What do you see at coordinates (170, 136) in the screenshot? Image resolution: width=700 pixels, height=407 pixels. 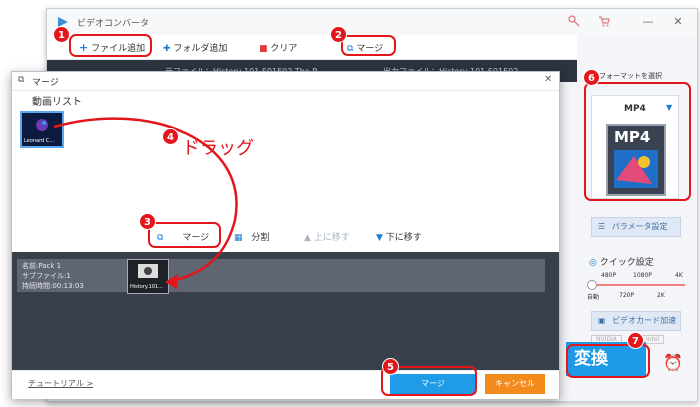 I see `badge-4: 4` at bounding box center [170, 136].